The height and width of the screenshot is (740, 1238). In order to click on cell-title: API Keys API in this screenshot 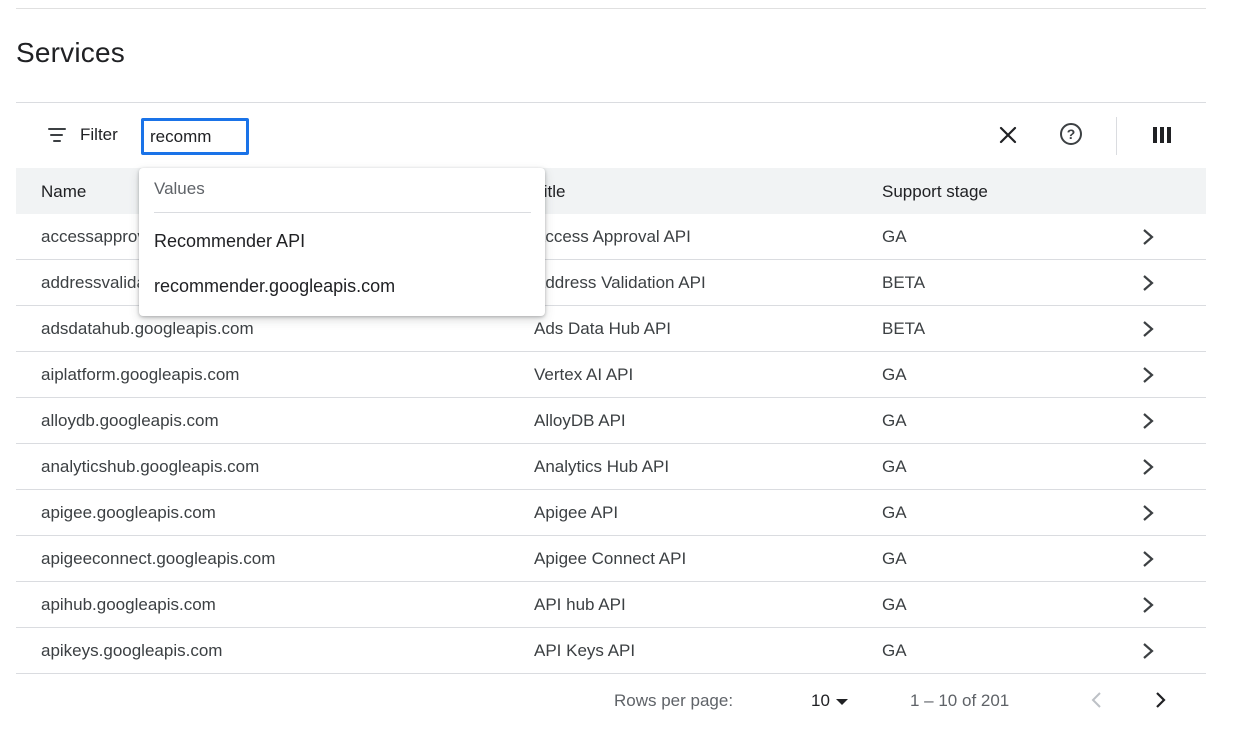, I will do `click(585, 650)`.